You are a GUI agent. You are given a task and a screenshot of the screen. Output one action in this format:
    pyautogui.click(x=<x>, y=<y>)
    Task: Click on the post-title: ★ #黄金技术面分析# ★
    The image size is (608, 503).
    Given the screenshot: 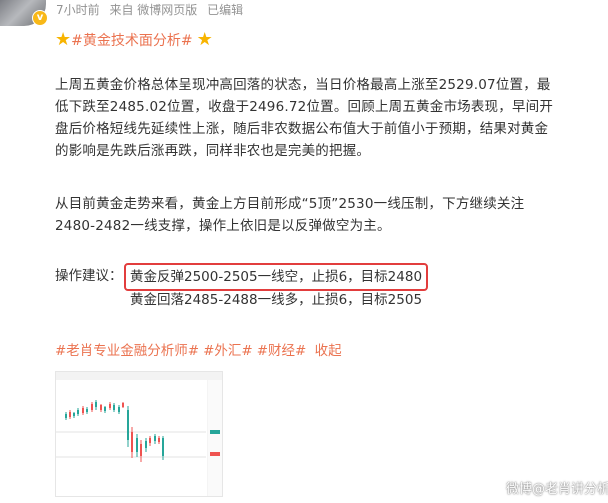 What is the action you would take?
    pyautogui.click(x=134, y=40)
    